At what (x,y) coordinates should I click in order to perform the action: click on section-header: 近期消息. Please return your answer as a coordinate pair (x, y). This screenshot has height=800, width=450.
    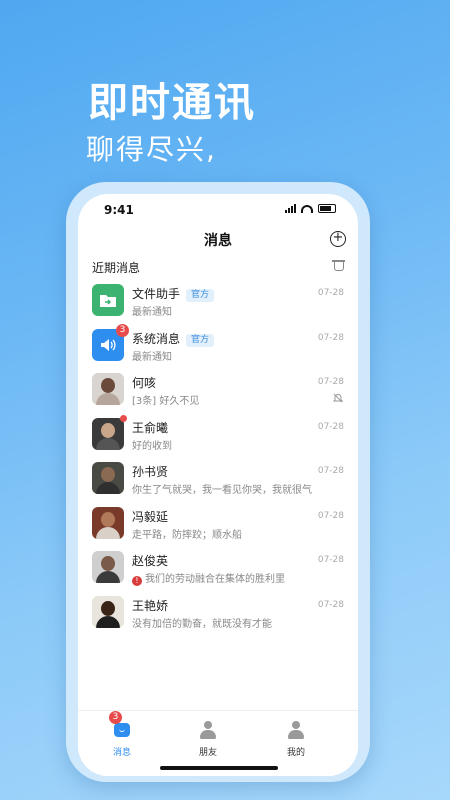
    Looking at the image, I should click on (218, 267).